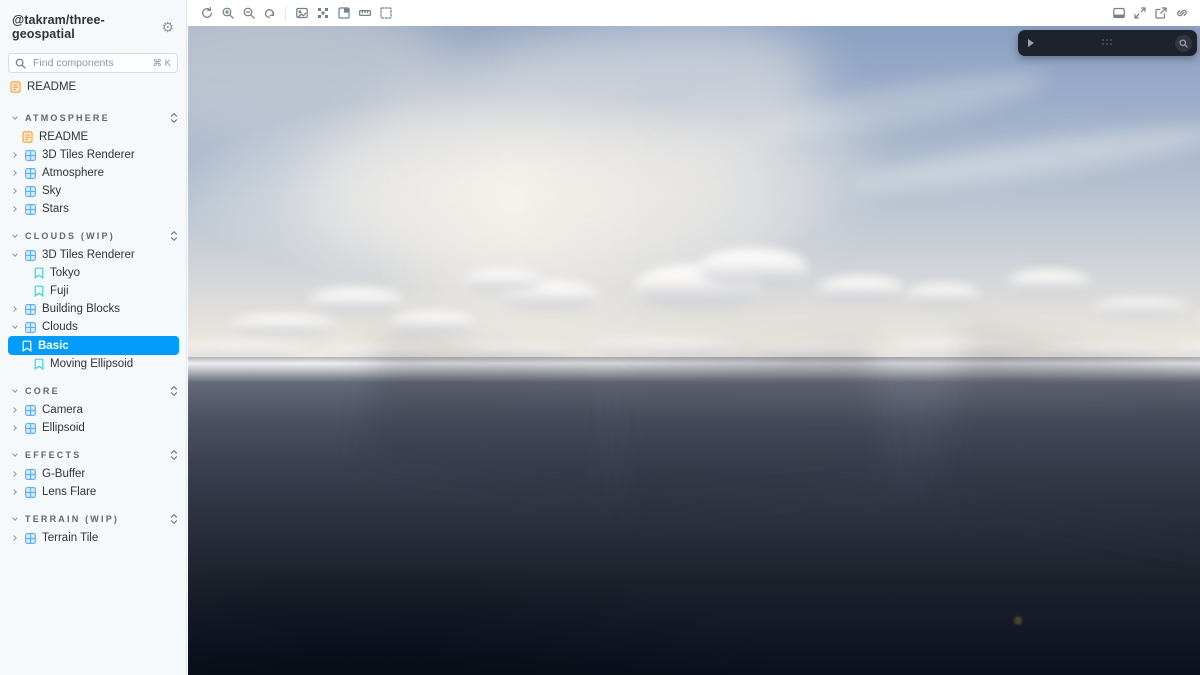  What do you see at coordinates (70, 236) in the screenshot?
I see `section-label: CLOUDS (WIP)` at bounding box center [70, 236].